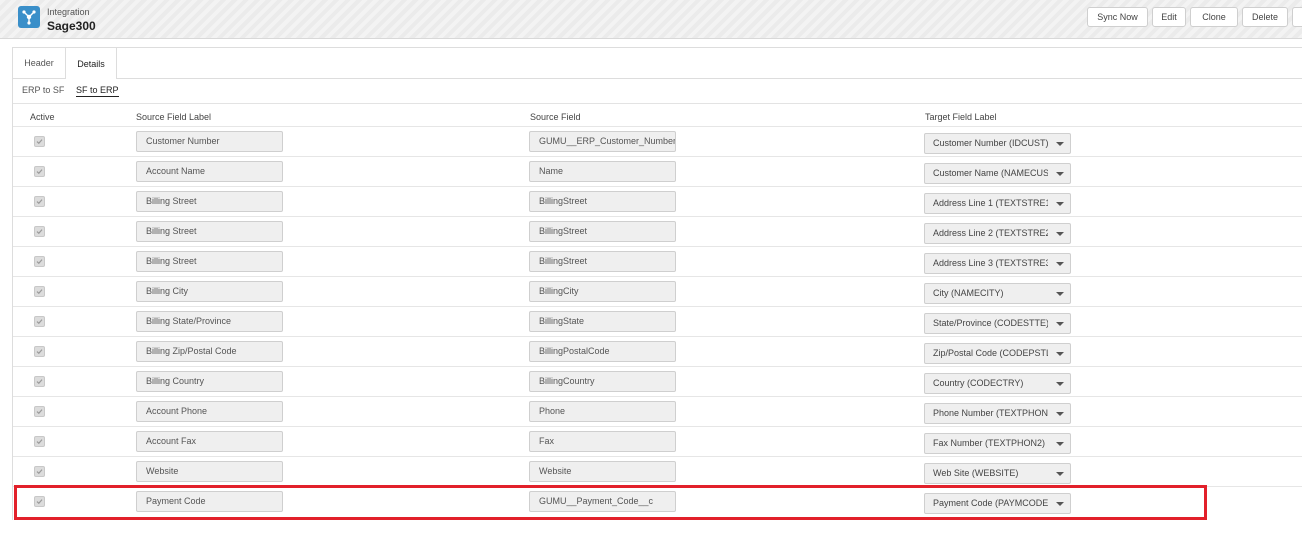  Describe the element at coordinates (1265, 17) in the screenshot. I see `delete-button: Delete` at that location.